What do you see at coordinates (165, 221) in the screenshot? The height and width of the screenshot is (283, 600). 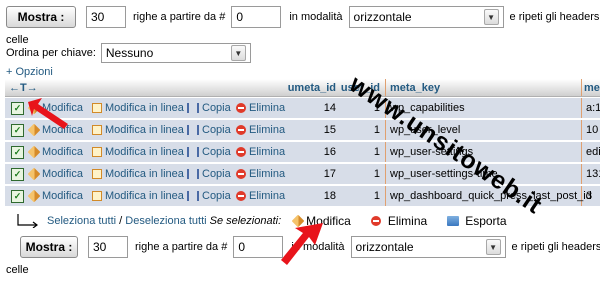 I see `deselect-all-link: Deseleziona tutti` at bounding box center [165, 221].